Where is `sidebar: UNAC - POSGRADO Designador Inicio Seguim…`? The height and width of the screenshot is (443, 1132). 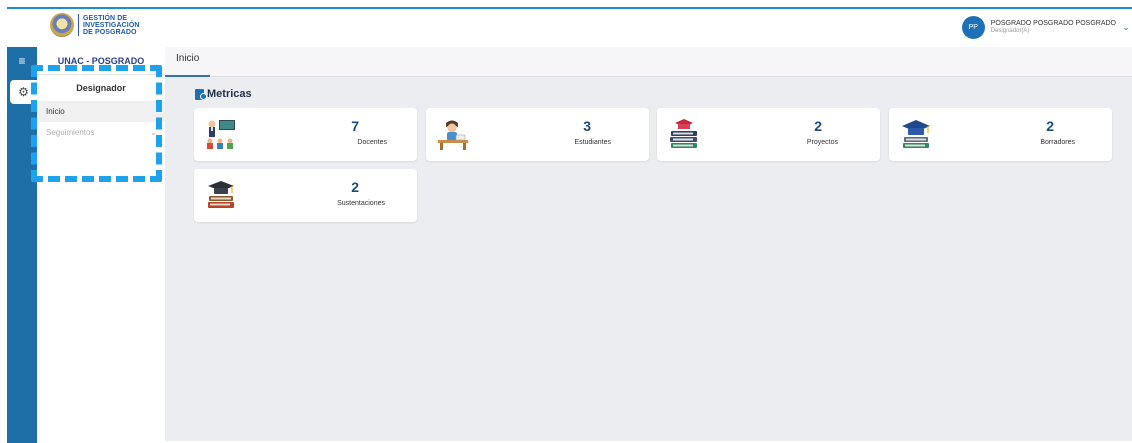
sidebar: UNAC - POSGRADO Designador Inicio Seguim… is located at coordinates (101, 245).